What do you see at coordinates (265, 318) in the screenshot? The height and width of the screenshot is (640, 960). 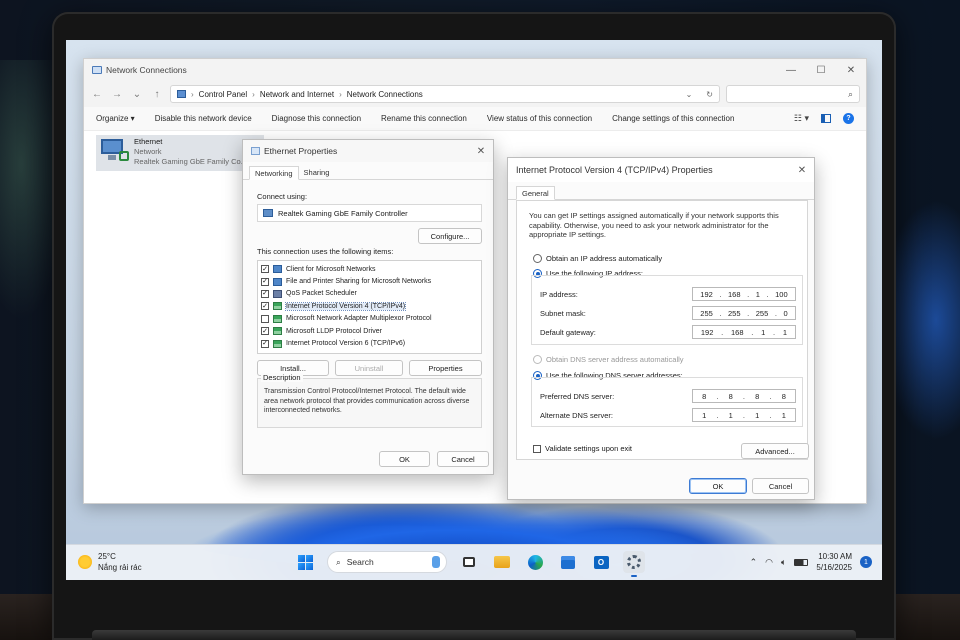 I see `item-checkbox` at bounding box center [265, 318].